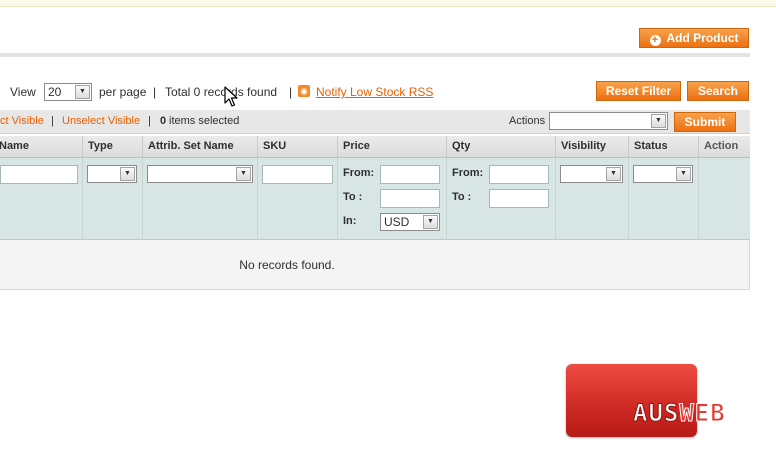  I want to click on unselect-visible-link: Unselect Visible, so click(101, 121).